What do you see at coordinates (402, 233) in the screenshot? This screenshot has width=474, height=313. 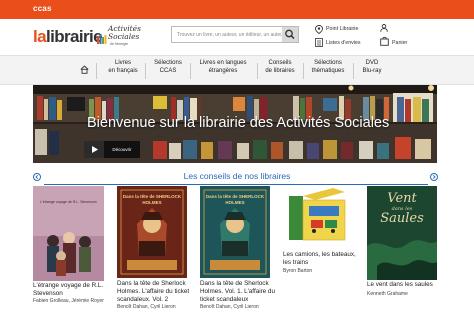 I see `book-cover-5: Vent dans les Saules` at bounding box center [402, 233].